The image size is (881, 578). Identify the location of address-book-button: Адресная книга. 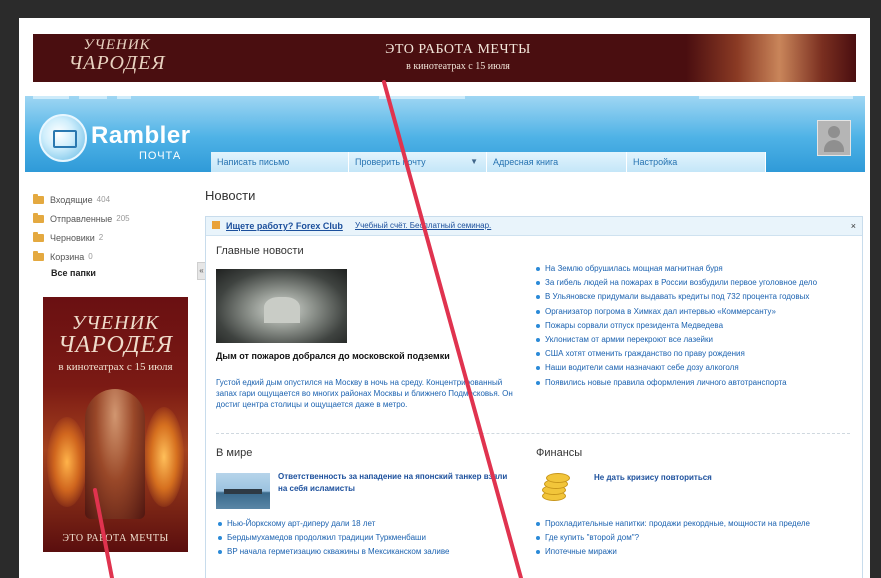
(557, 162).